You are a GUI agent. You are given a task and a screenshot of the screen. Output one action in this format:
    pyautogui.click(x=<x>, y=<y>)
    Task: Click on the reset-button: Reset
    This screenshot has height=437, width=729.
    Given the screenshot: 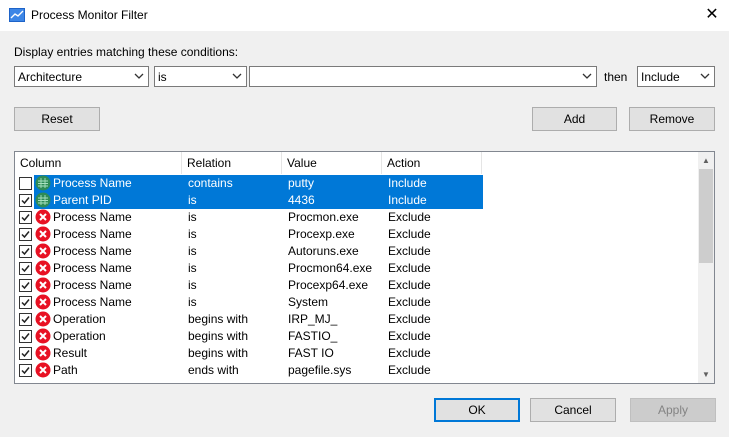 What is the action you would take?
    pyautogui.click(x=57, y=119)
    